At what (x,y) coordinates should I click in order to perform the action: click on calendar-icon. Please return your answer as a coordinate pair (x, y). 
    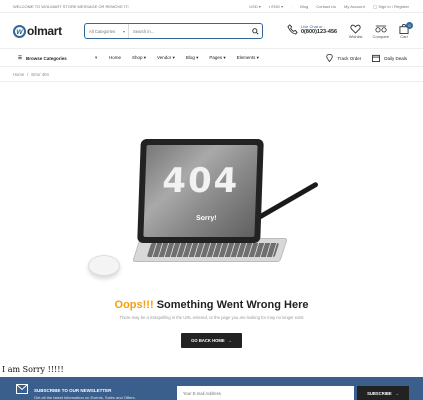
    Looking at the image, I should click on (376, 58).